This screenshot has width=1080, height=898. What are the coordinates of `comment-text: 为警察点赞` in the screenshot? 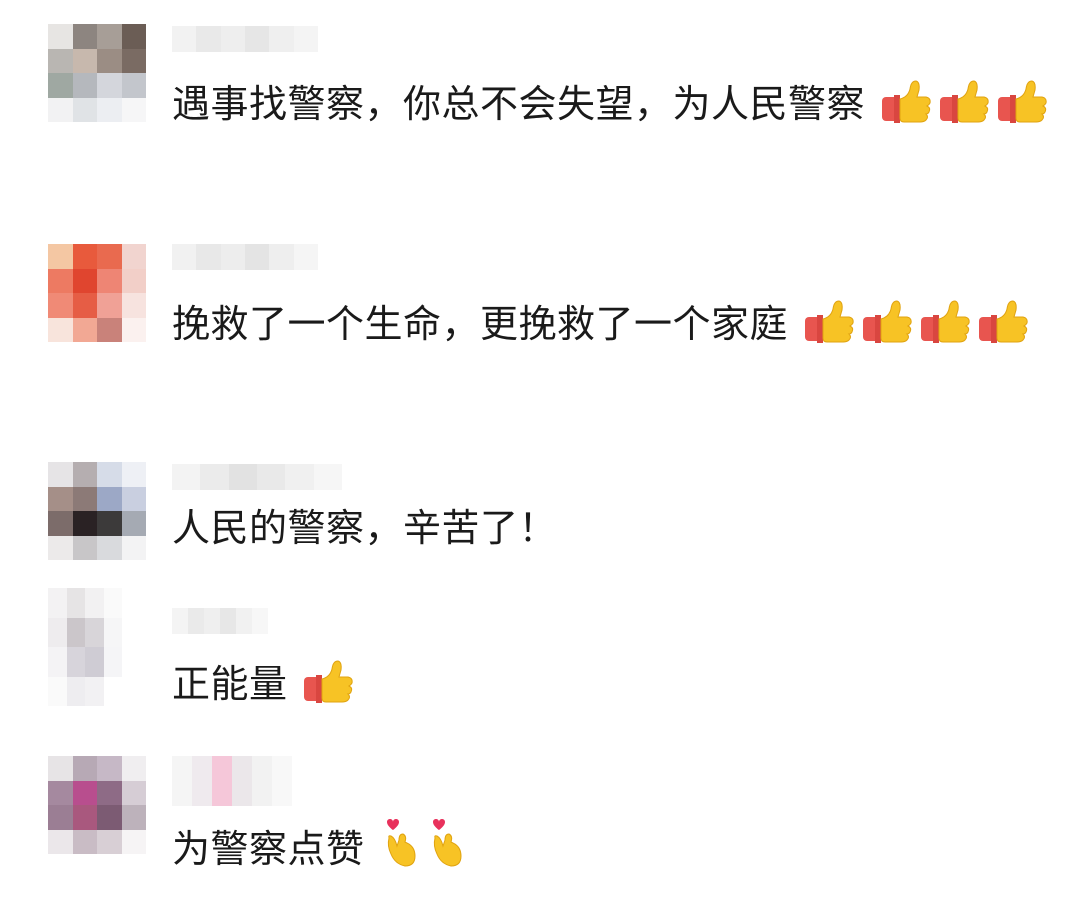 It's located at (612, 851).